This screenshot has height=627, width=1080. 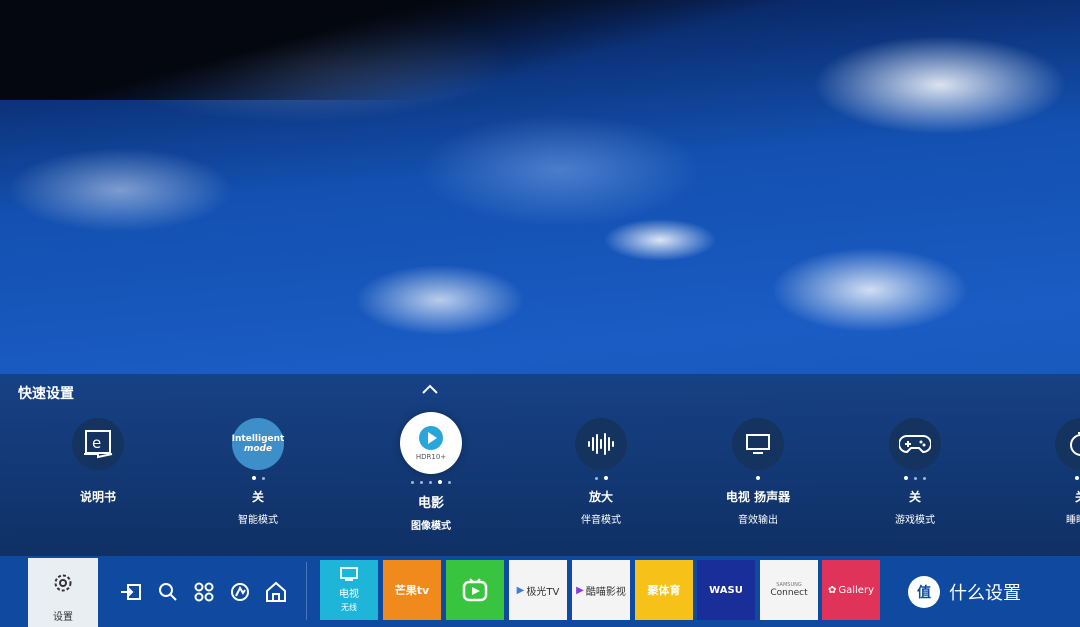 I want to click on app-tile-label: 极光TV, so click(x=543, y=592).